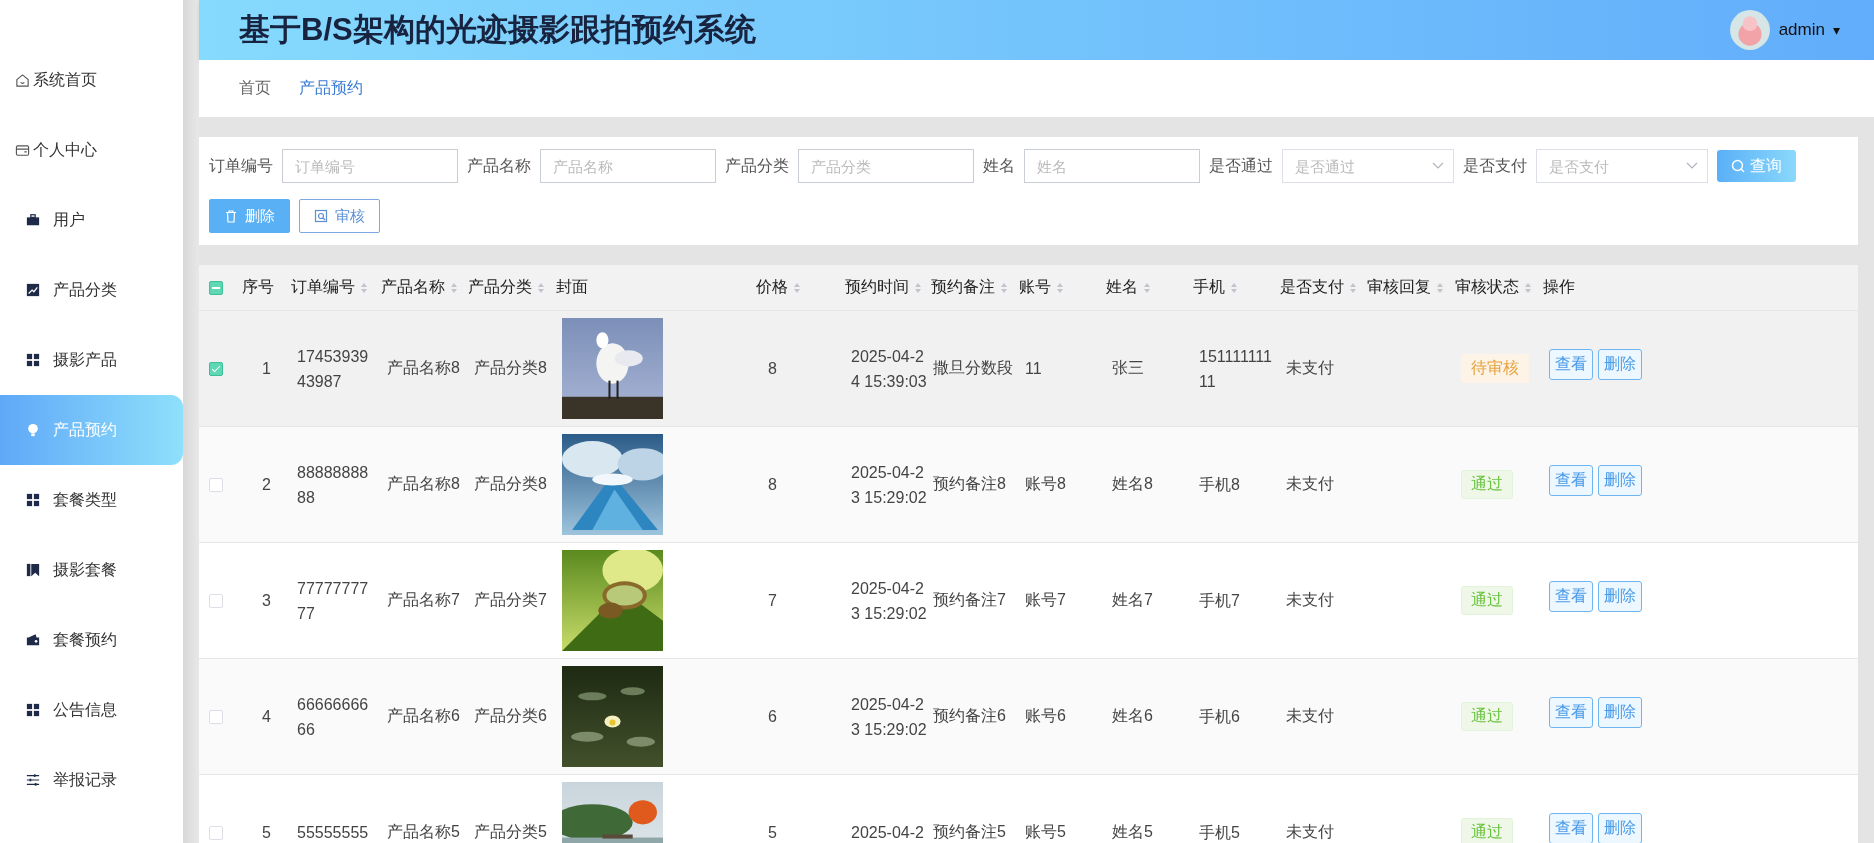  Describe the element at coordinates (497, 30) in the screenshot. I see `app-title: 基于B/S架构的光迹摄影跟拍预约系统` at that location.